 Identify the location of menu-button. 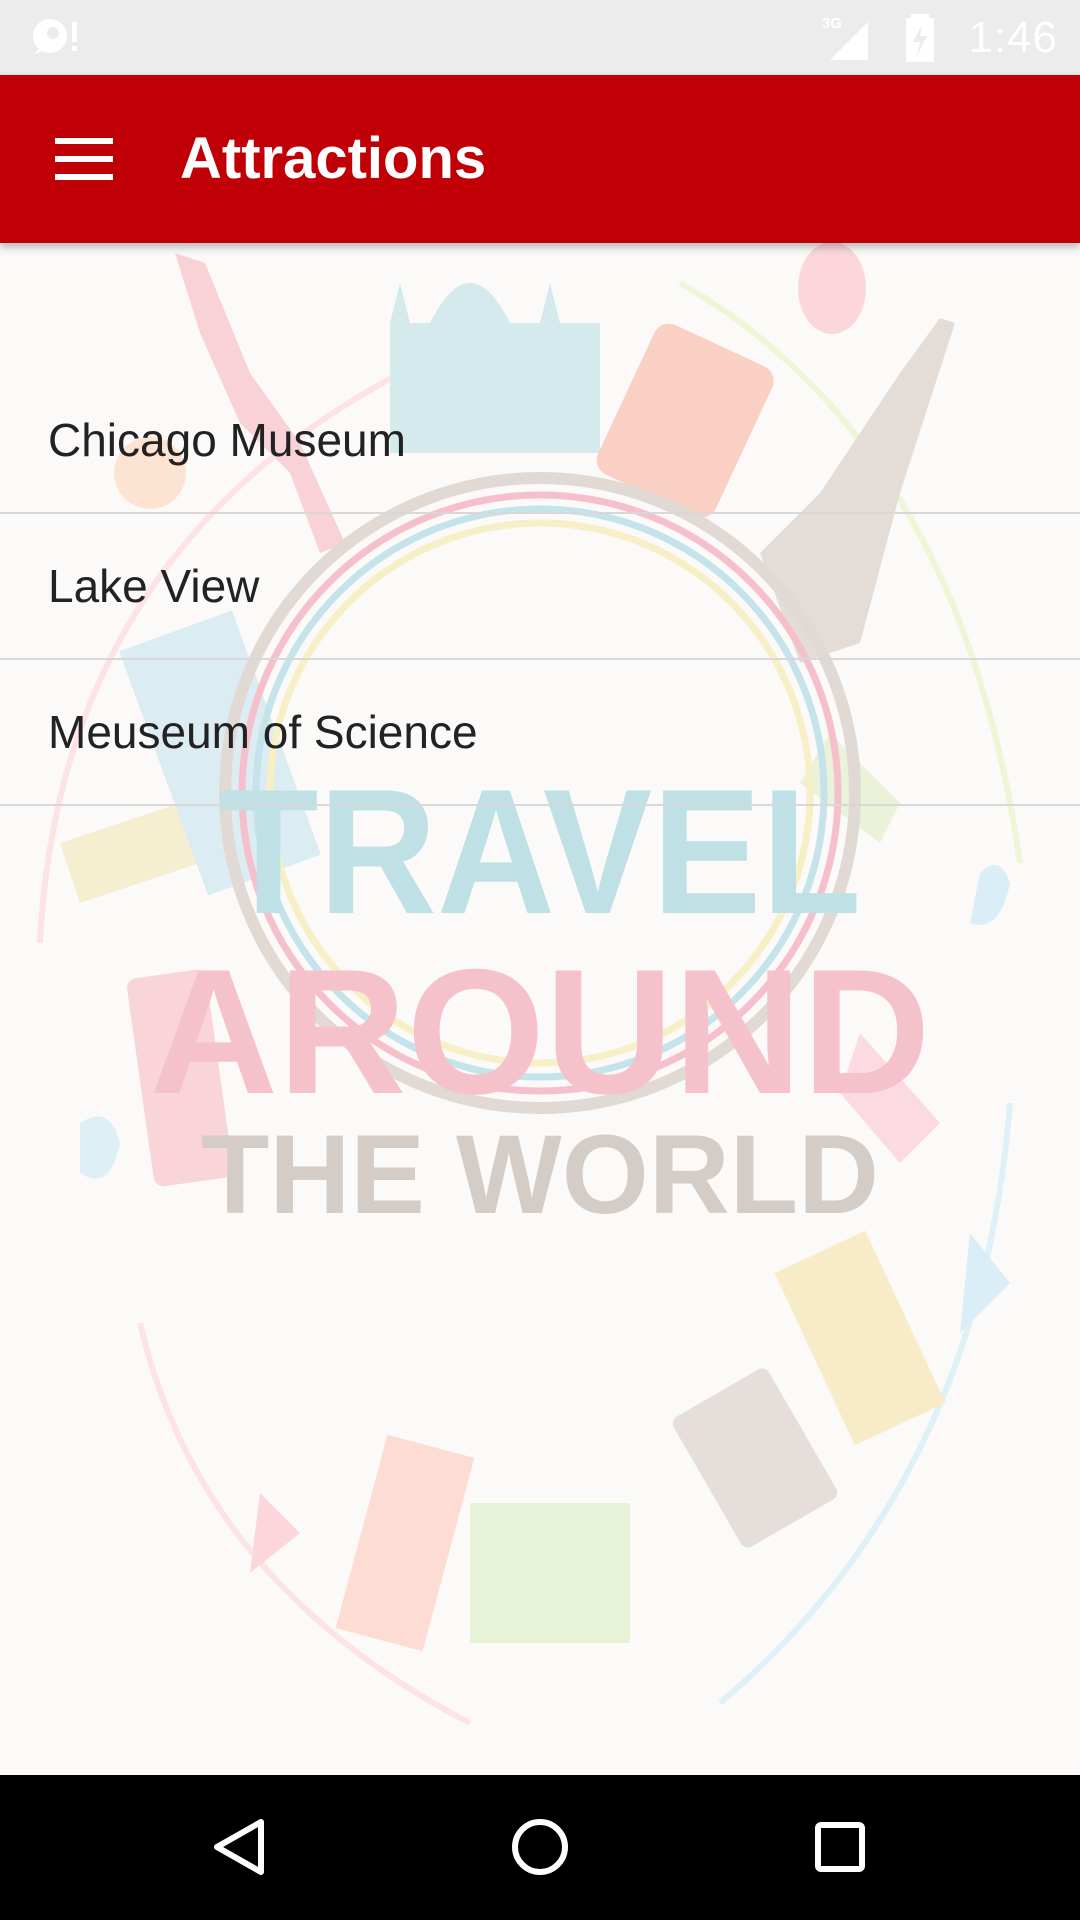
(84, 159).